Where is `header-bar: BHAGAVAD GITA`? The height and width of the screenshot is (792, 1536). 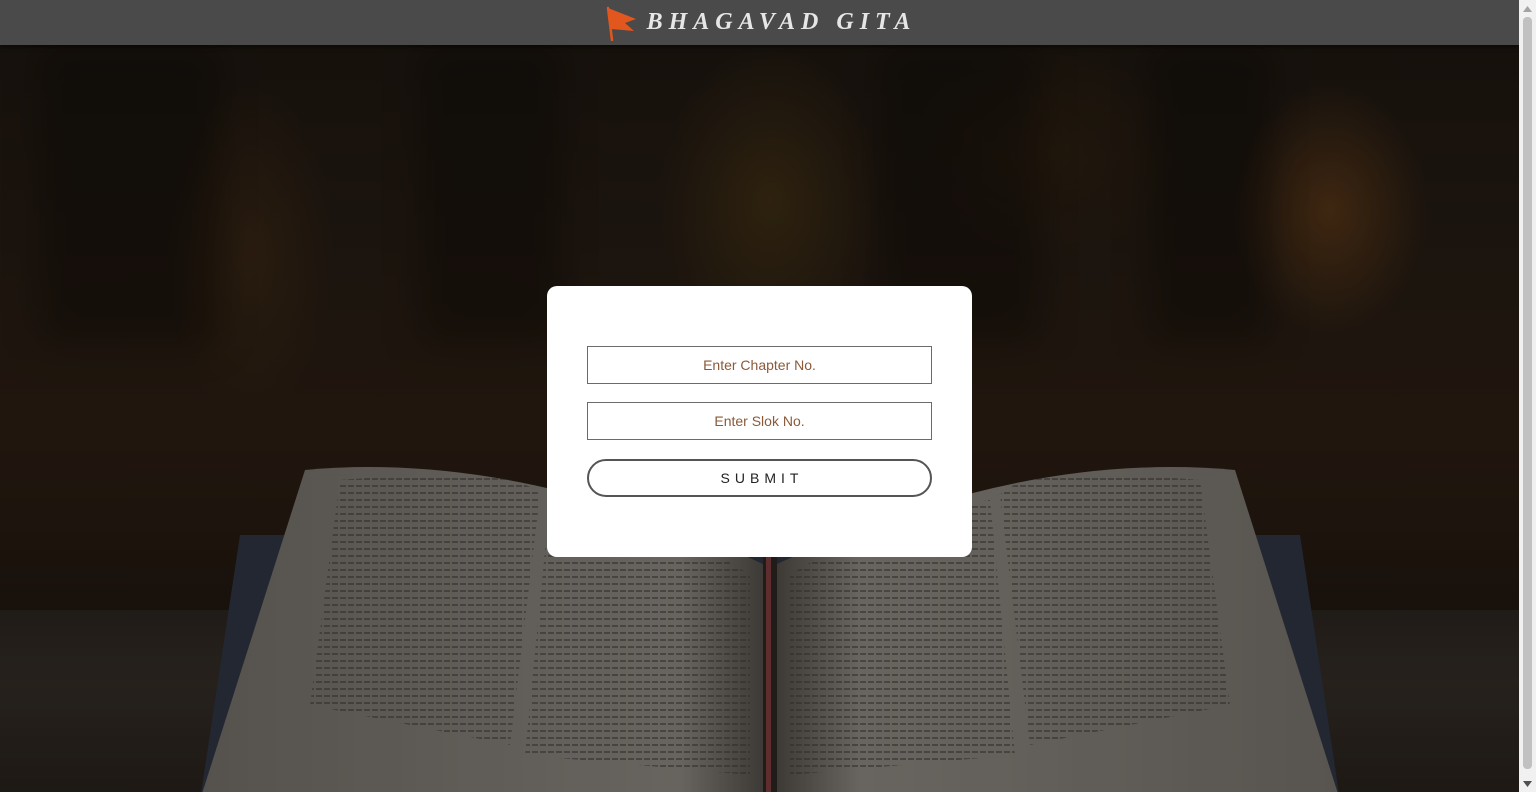 header-bar: BHAGAVAD GITA is located at coordinates (759, 22).